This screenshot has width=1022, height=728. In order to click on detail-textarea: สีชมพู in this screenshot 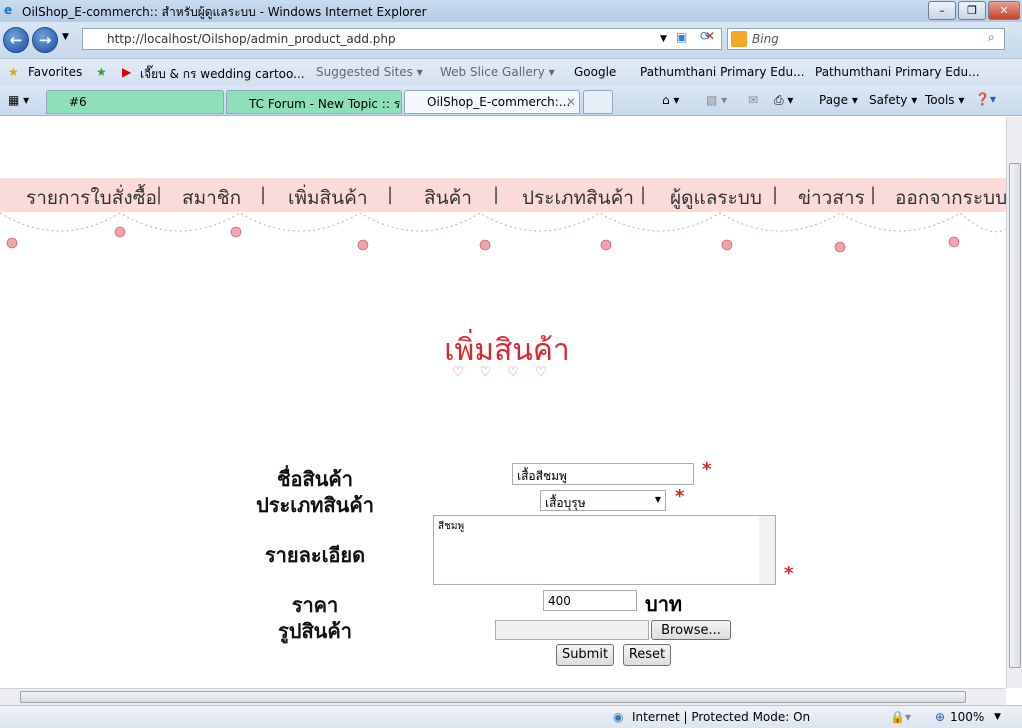, I will do `click(604, 550)`.